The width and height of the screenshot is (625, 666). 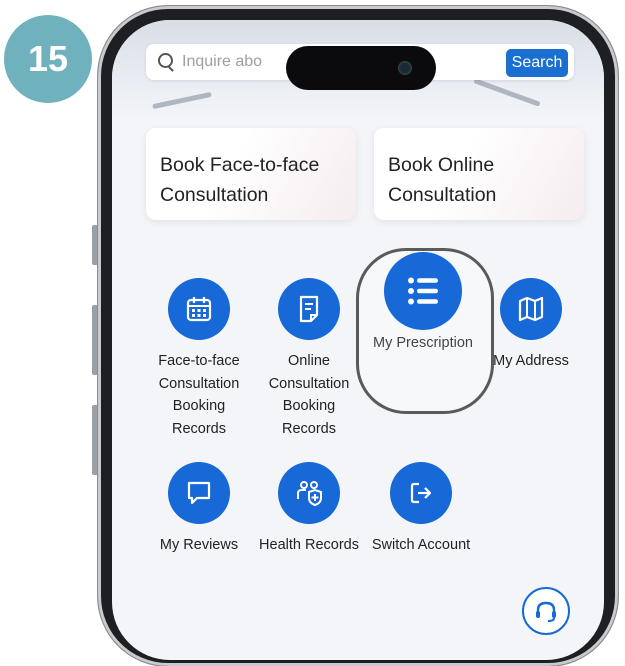 I want to click on search-input: Inquire abo, so click(x=222, y=62).